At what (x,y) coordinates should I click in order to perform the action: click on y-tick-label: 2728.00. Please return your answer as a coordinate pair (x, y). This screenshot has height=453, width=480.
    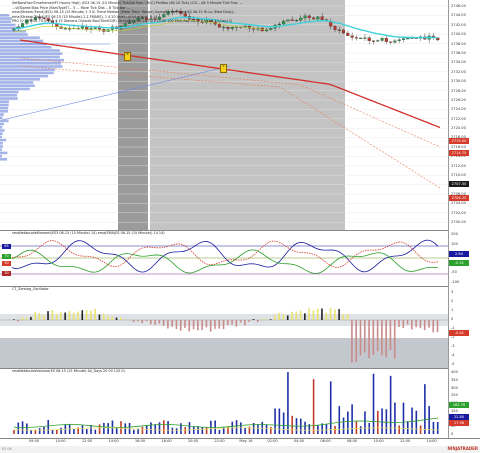
    Looking at the image, I should click on (458, 90).